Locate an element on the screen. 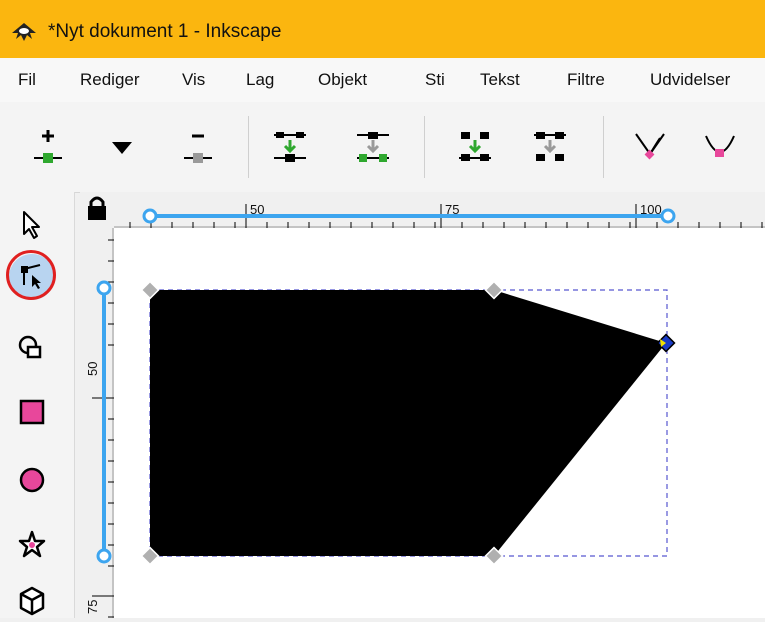  rectangle-tool-icon is located at coordinates (32, 412).